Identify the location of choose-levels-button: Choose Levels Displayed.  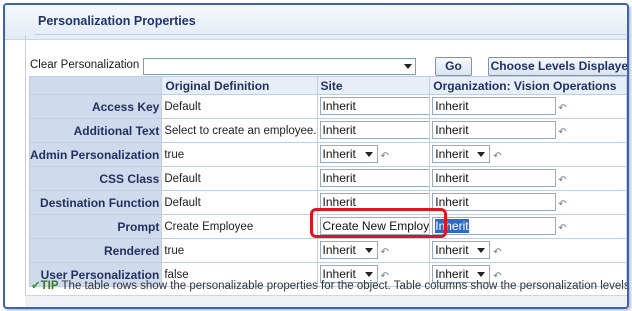
(557, 66).